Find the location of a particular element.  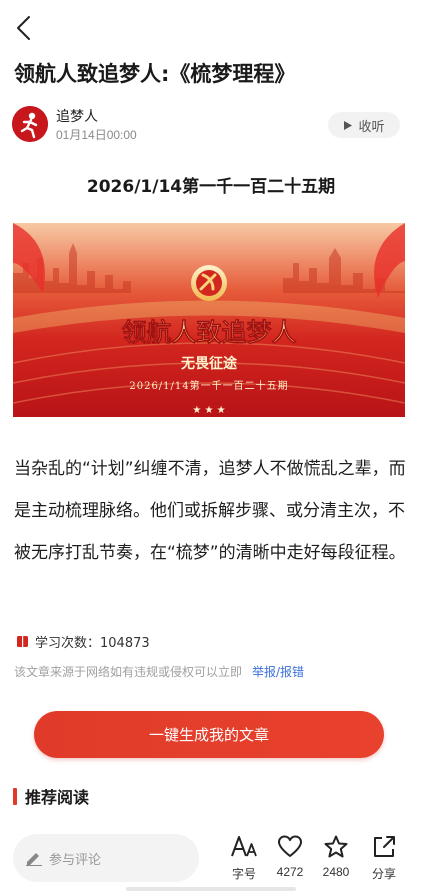

disclaimer-text: 该文章来源于网络如有违规或侵权可以立即 is located at coordinates (128, 672).